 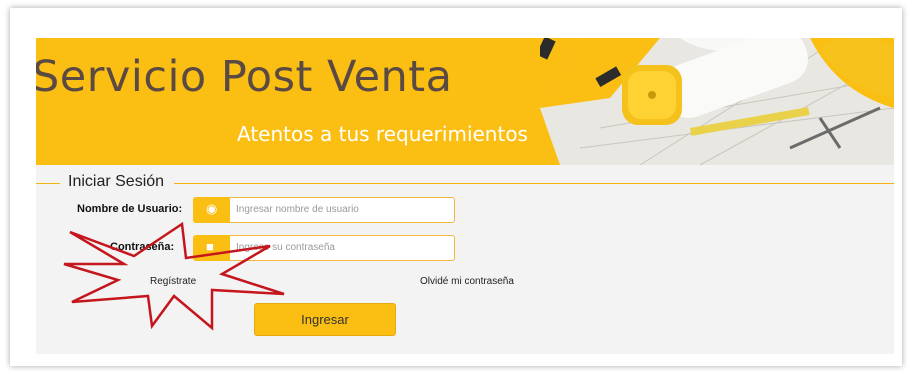 I want to click on legend-line-left, so click(x=48, y=183).